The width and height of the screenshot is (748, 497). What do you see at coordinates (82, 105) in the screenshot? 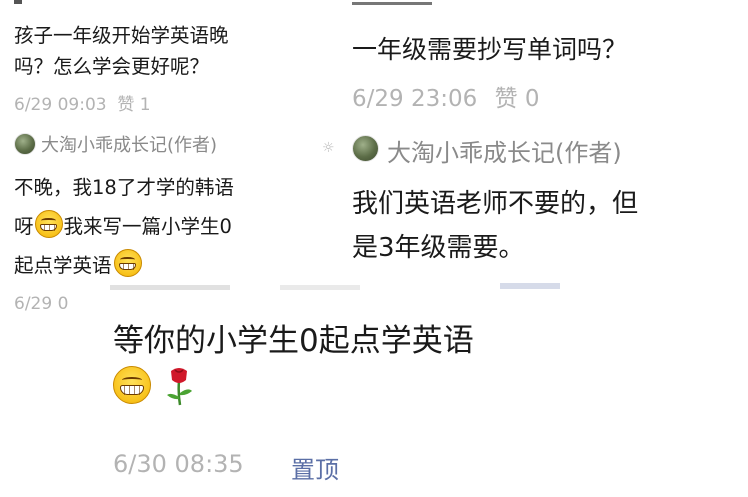
I see `question-meta: 6/29 09:03 赞 1` at bounding box center [82, 105].